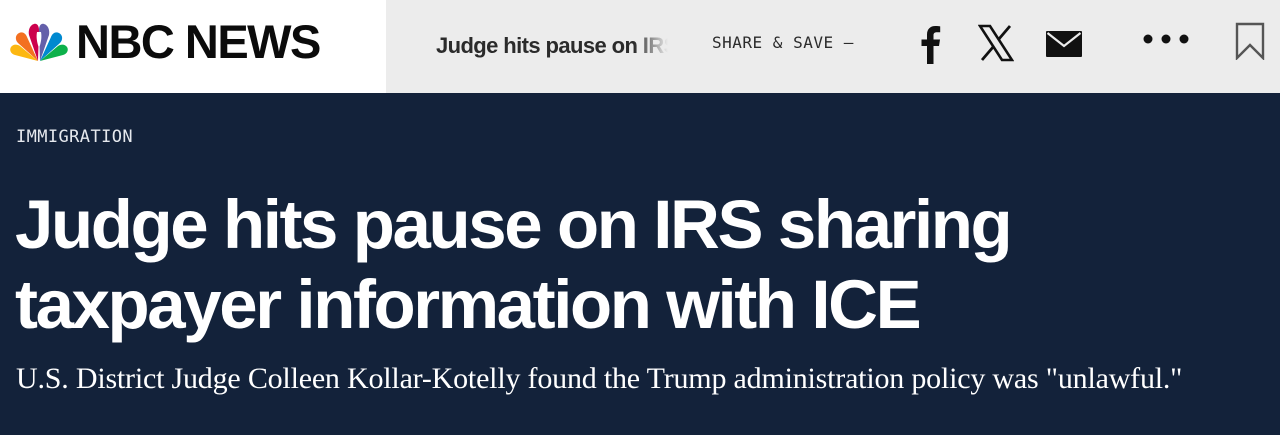  What do you see at coordinates (1250, 41) in the screenshot?
I see `bookmark-icon` at bounding box center [1250, 41].